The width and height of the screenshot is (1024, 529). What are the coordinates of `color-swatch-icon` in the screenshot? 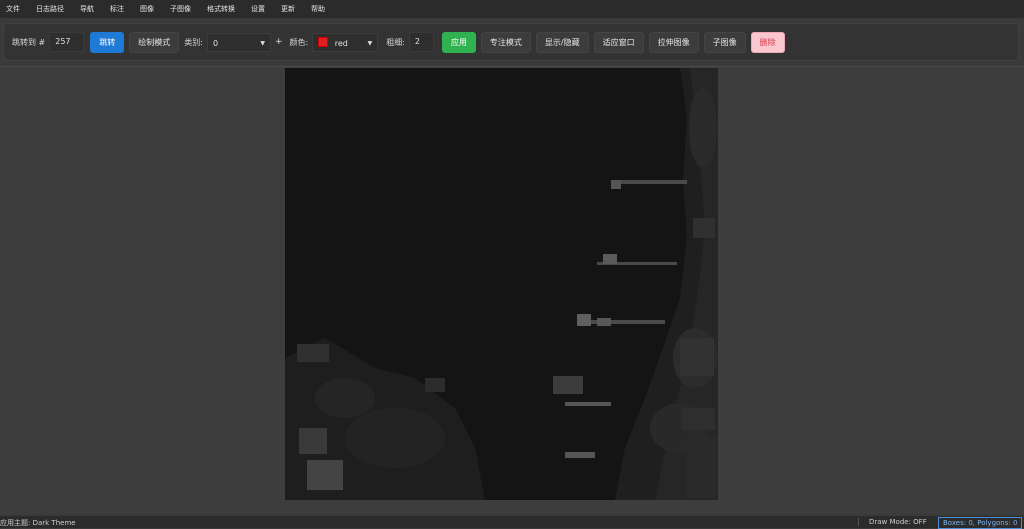 It's located at (323, 41).